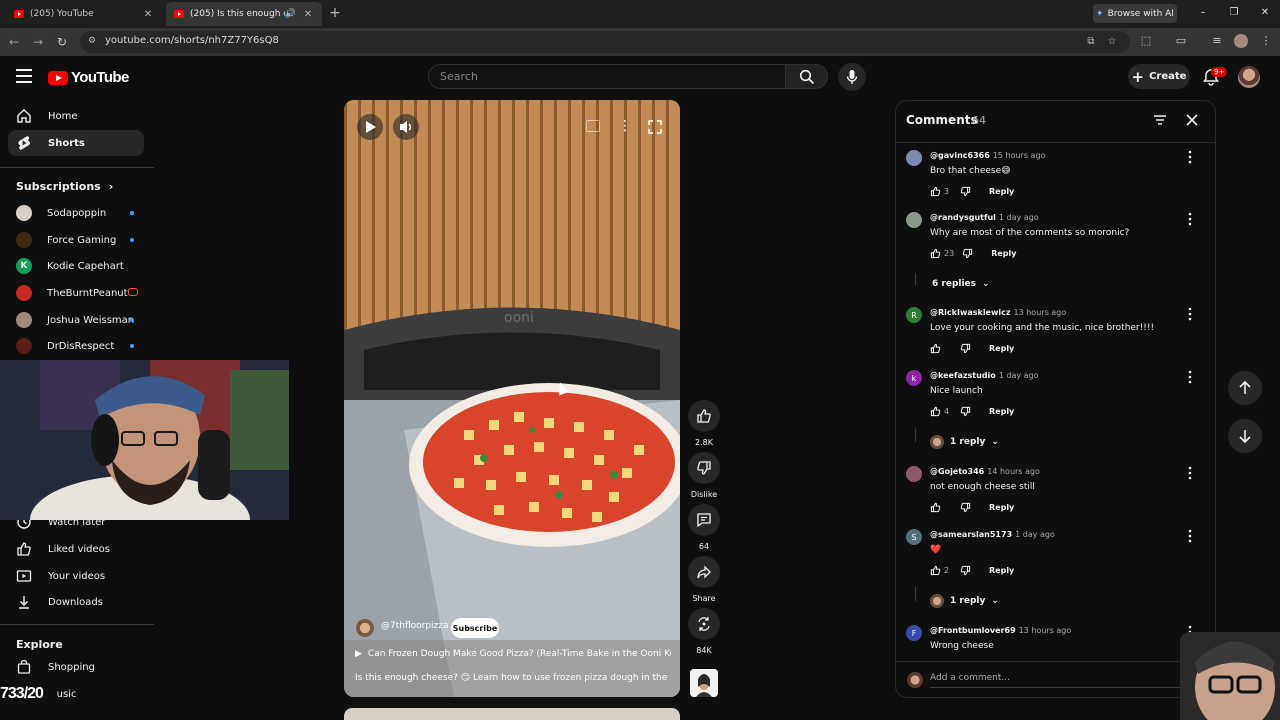 Image resolution: width=1280 pixels, height=720 pixels. Describe the element at coordinates (81, 266) in the screenshot. I see `subscription-channel: K Kodie Capehart` at that location.